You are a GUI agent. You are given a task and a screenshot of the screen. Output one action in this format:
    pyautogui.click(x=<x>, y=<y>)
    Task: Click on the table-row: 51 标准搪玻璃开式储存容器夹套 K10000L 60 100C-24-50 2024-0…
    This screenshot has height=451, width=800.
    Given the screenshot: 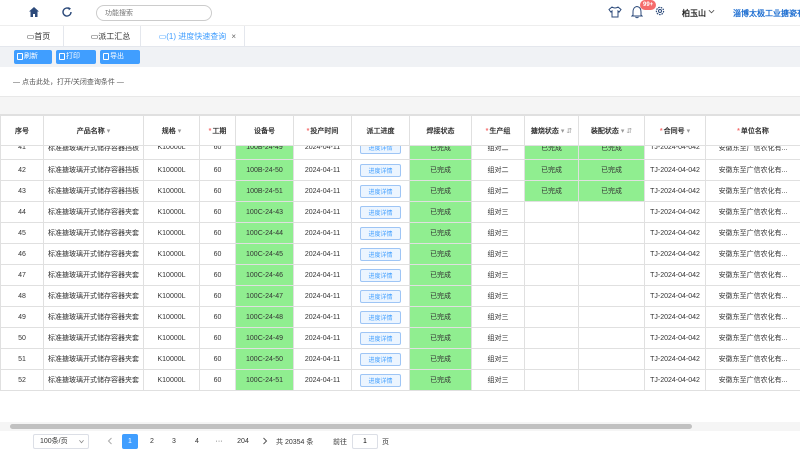 What is the action you would take?
    pyautogui.click(x=400, y=359)
    